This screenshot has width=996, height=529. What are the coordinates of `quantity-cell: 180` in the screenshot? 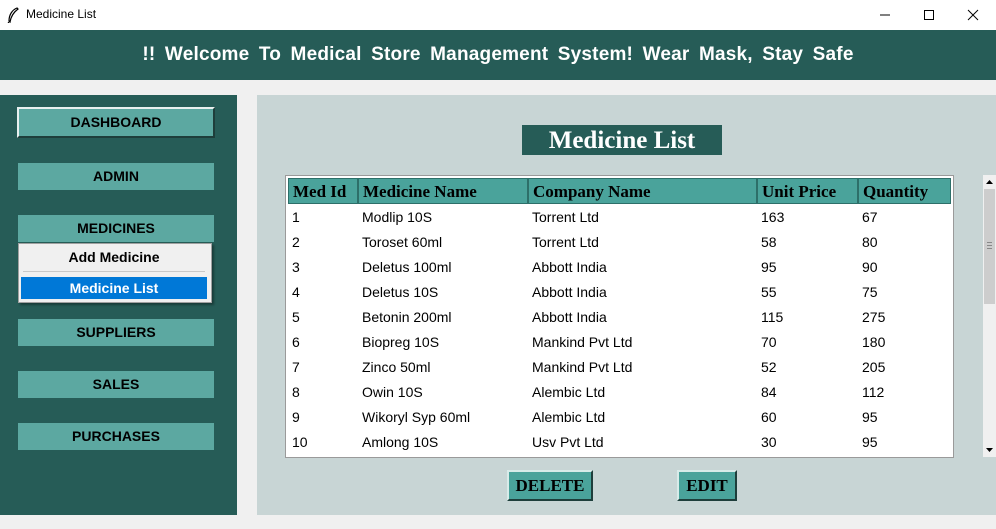 It's located at (874, 342).